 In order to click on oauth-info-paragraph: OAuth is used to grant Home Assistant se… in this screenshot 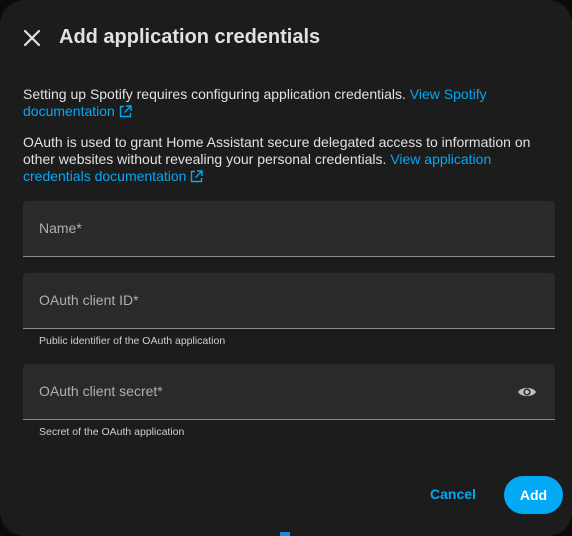, I will do `click(283, 159)`.